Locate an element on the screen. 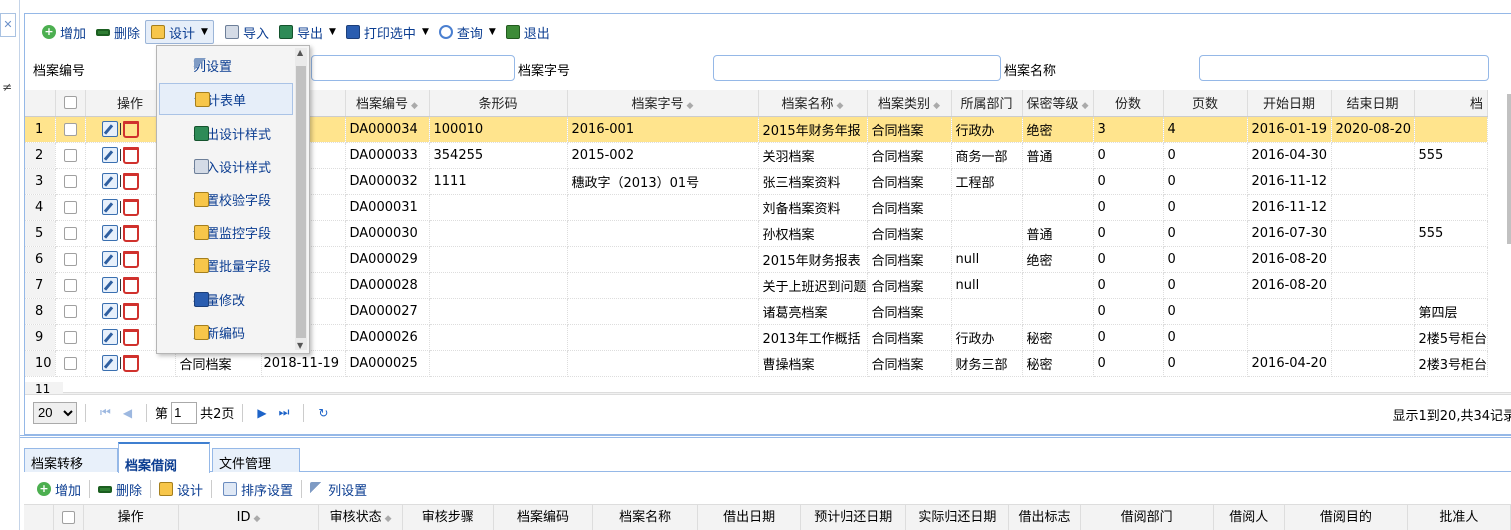 Image resolution: width=1511 pixels, height=530 pixels. first-page-icon: ⏮ is located at coordinates (105, 412).